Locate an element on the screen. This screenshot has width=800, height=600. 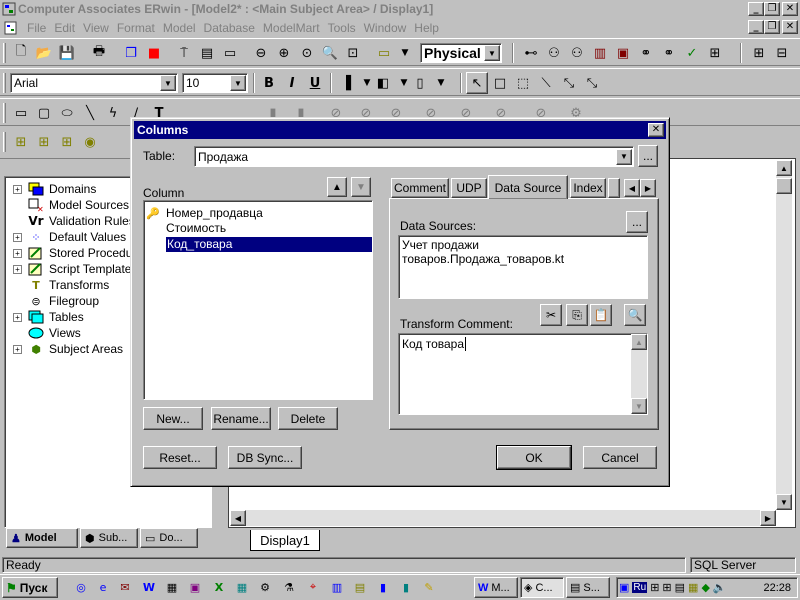
subtype-tool-icon: ⬚ is located at coordinates (523, 83).